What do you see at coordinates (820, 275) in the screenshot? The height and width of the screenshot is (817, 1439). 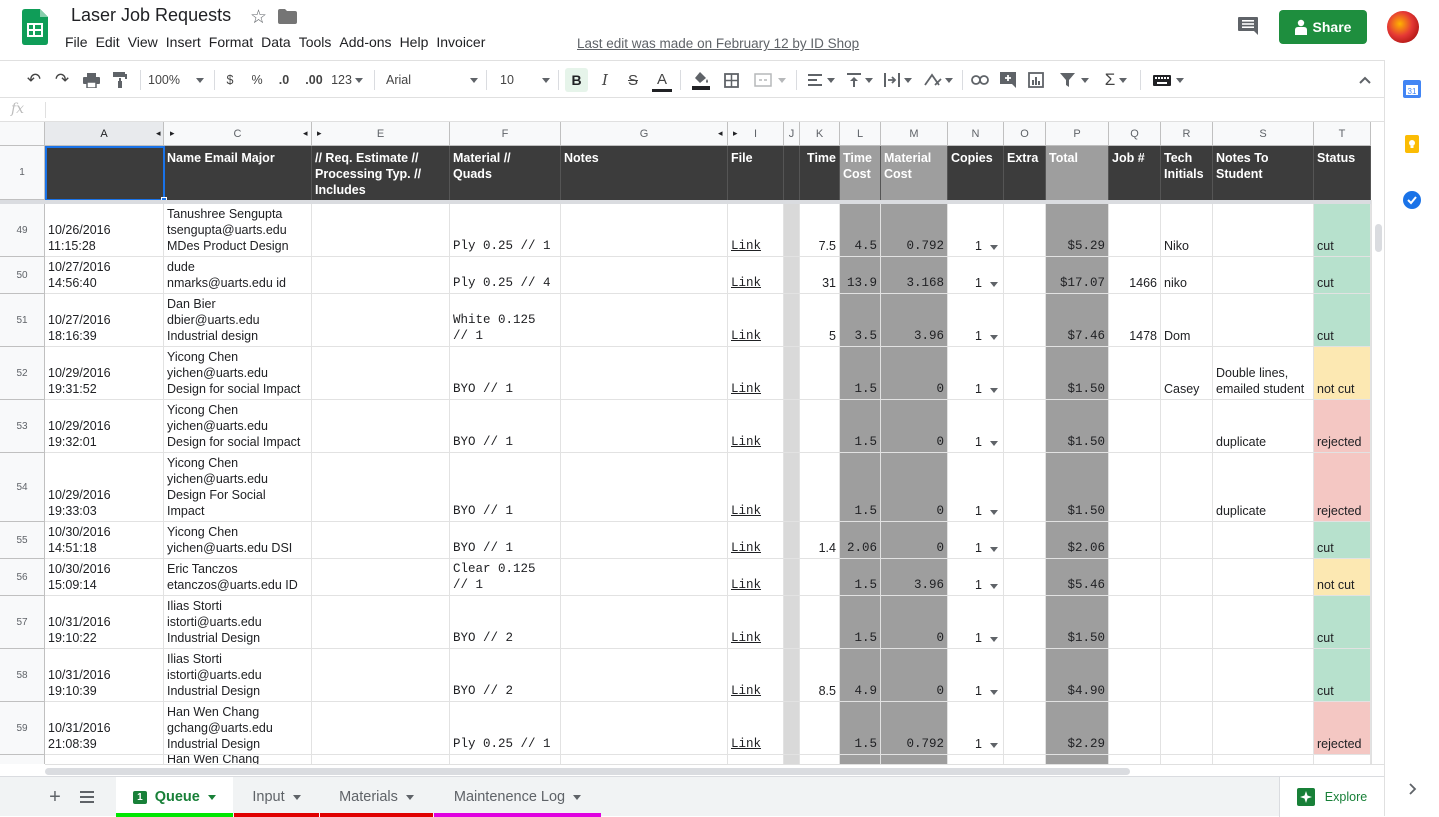 I see `cell: 31` at bounding box center [820, 275].